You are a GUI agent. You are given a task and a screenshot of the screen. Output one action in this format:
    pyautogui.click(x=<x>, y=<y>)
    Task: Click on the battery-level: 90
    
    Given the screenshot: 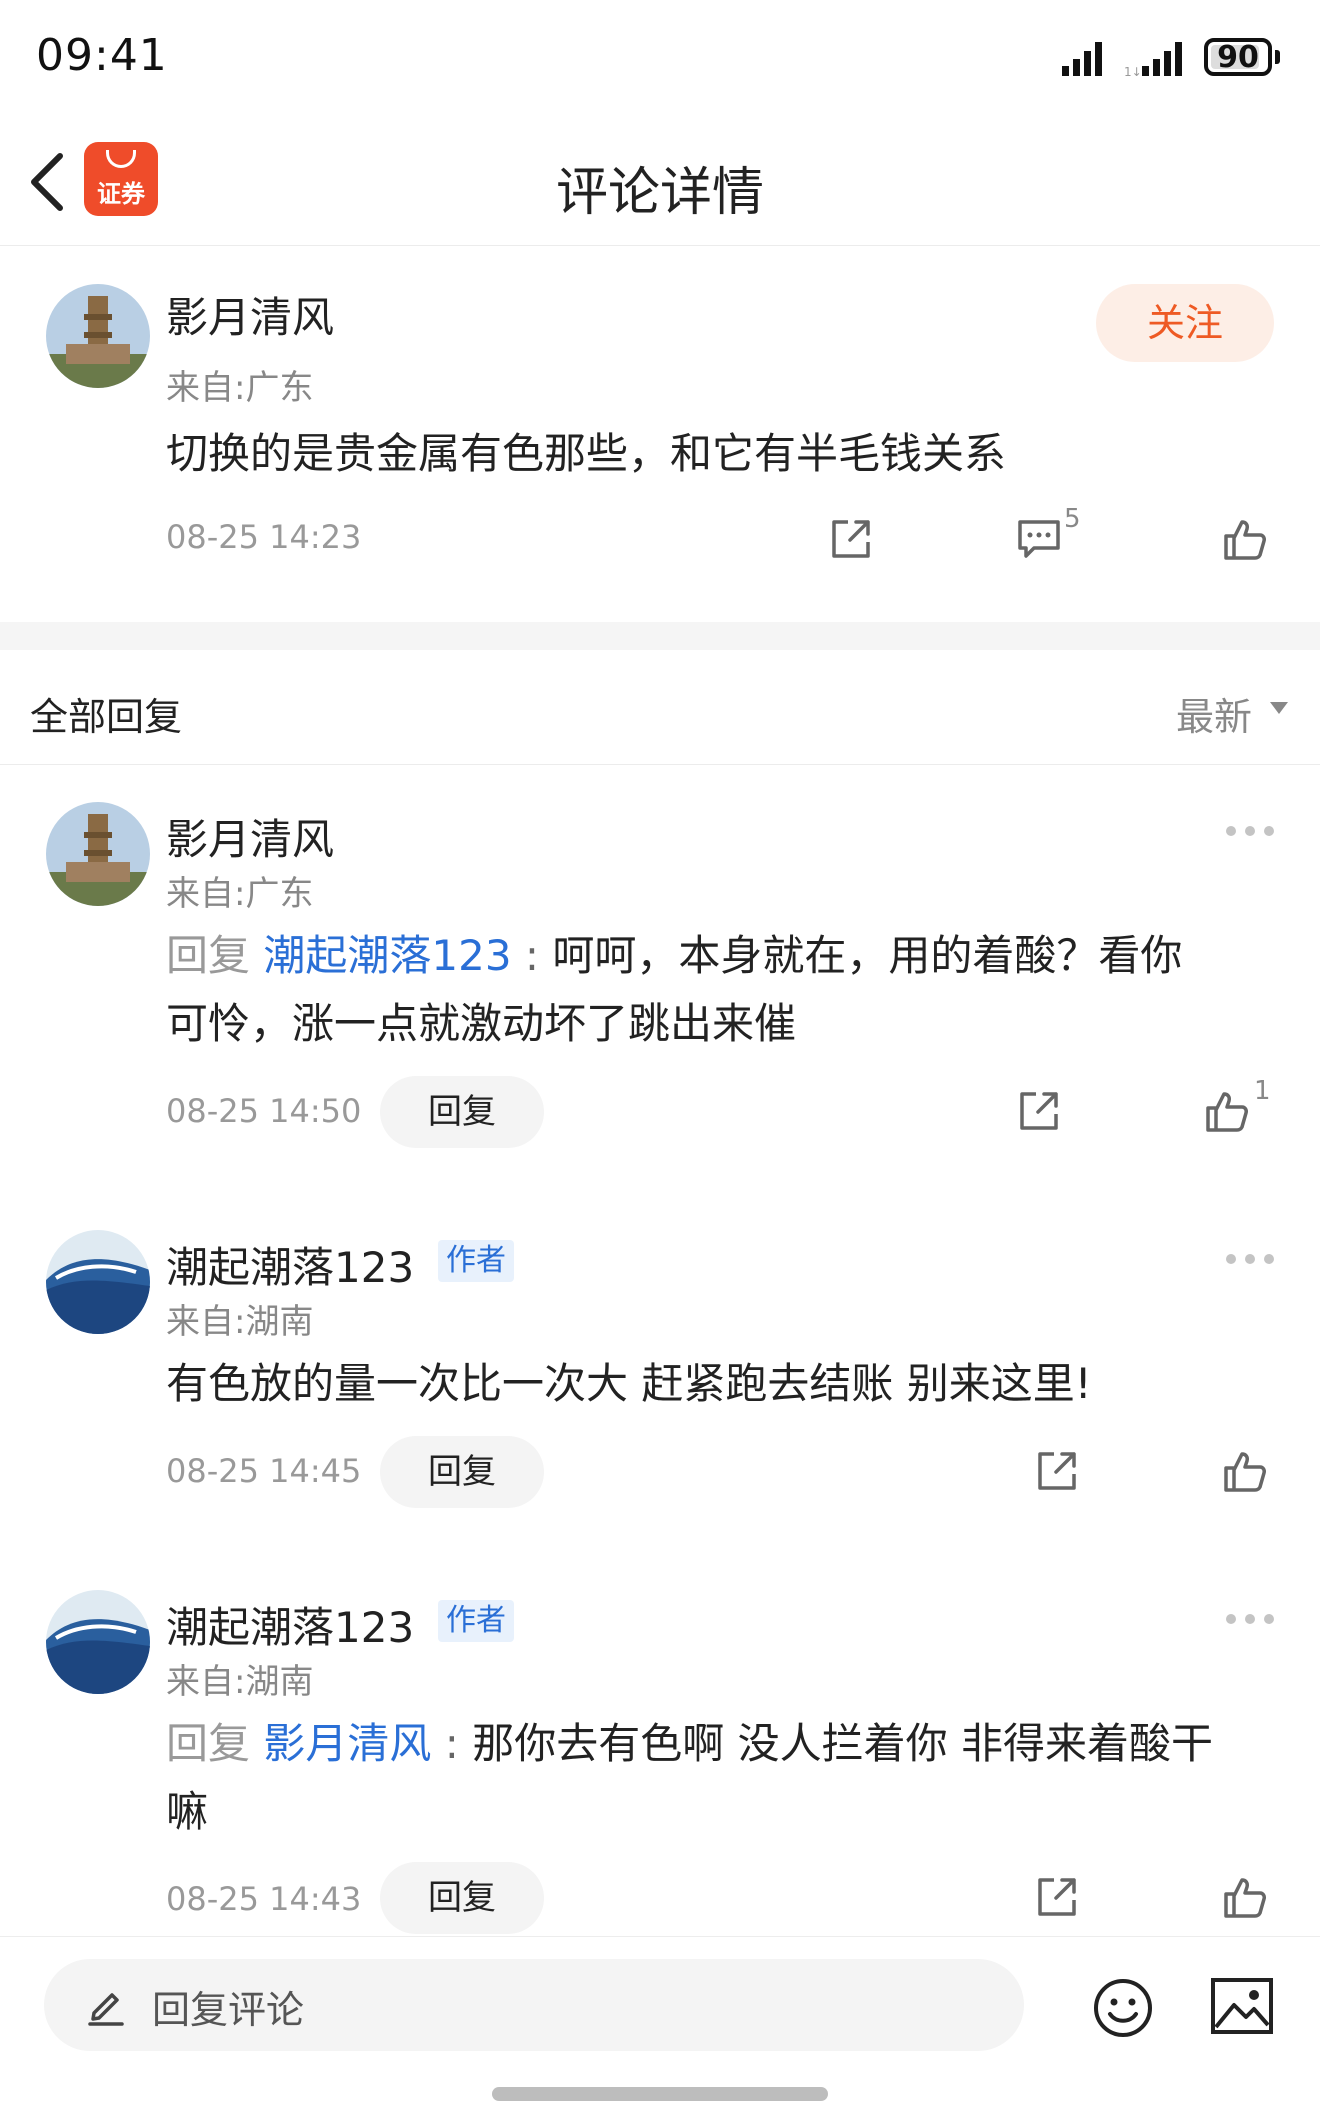 What is the action you would take?
    pyautogui.click(x=1238, y=57)
    